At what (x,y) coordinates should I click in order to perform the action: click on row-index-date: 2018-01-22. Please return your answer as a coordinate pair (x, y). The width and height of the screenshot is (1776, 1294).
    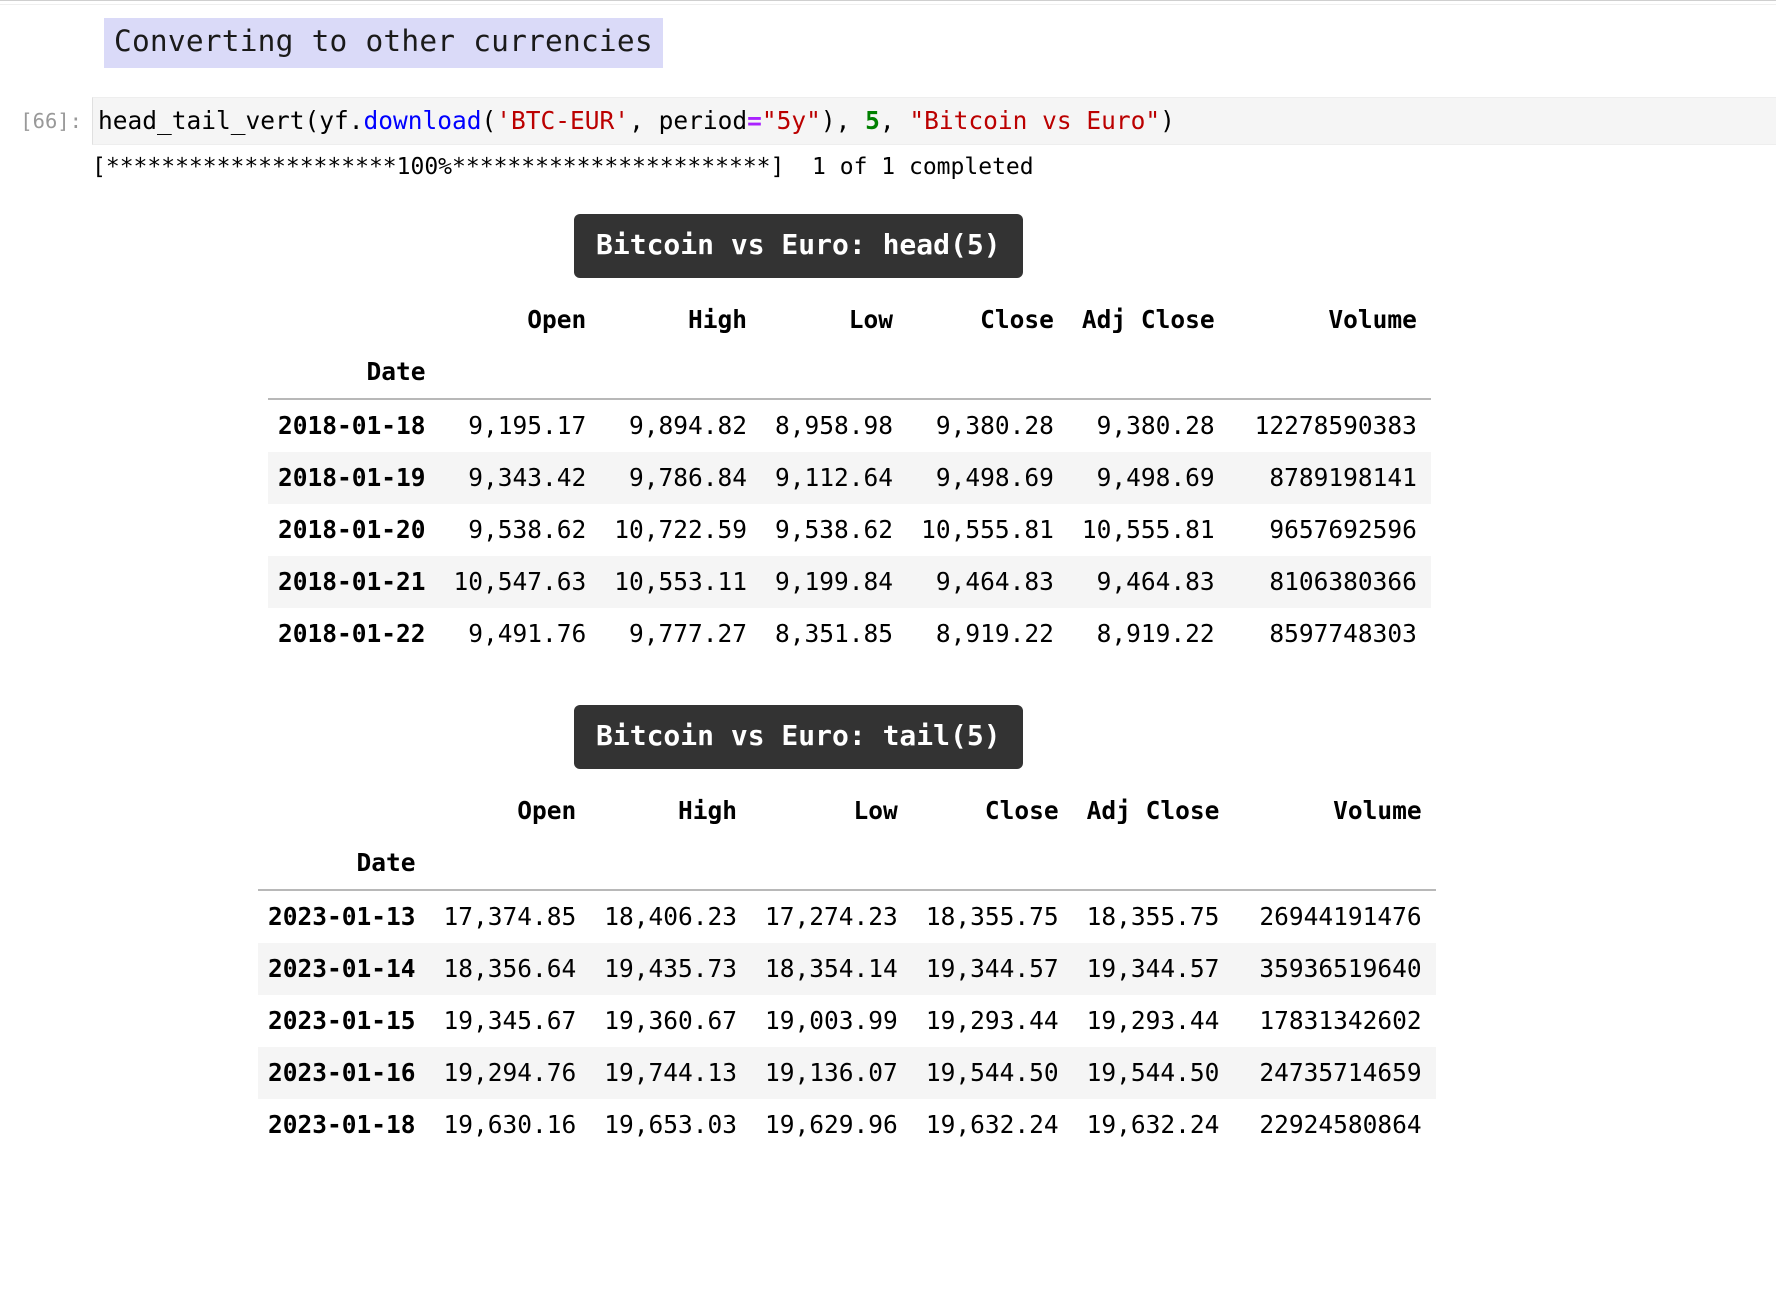
    Looking at the image, I should click on (352, 633).